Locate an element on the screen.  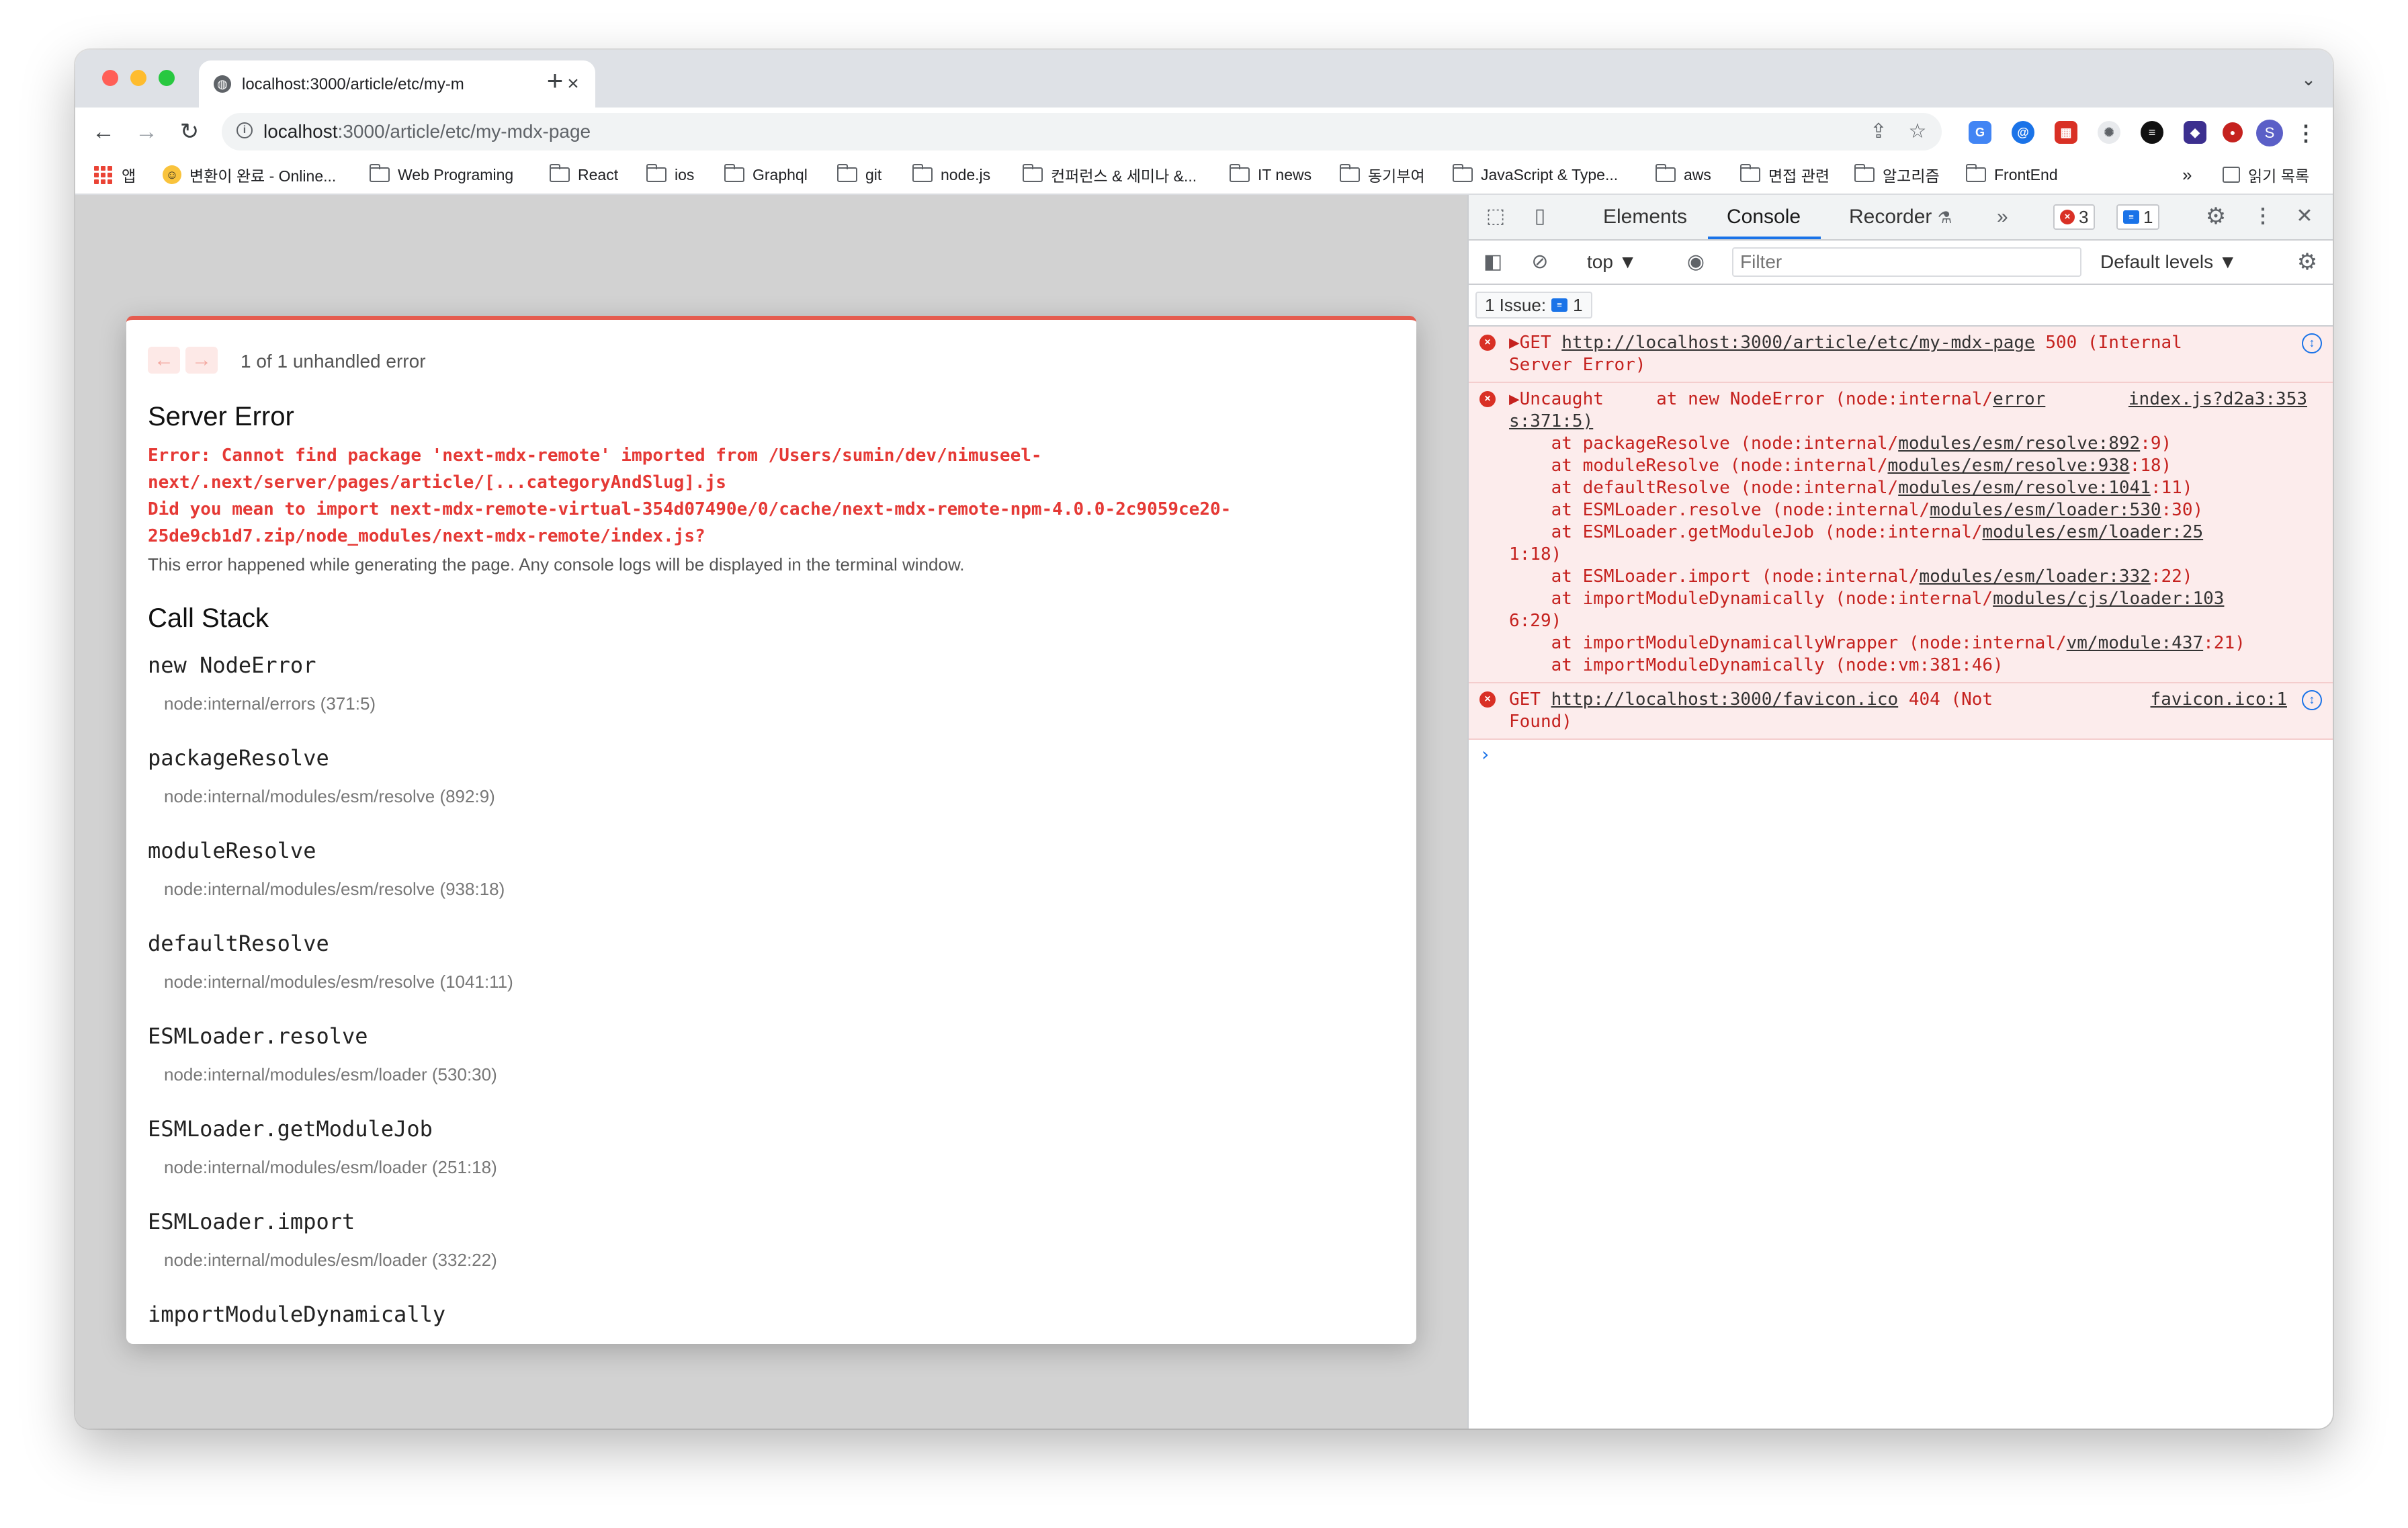
log-levels-dropdown: Default levels ▼ is located at coordinates (2168, 262).